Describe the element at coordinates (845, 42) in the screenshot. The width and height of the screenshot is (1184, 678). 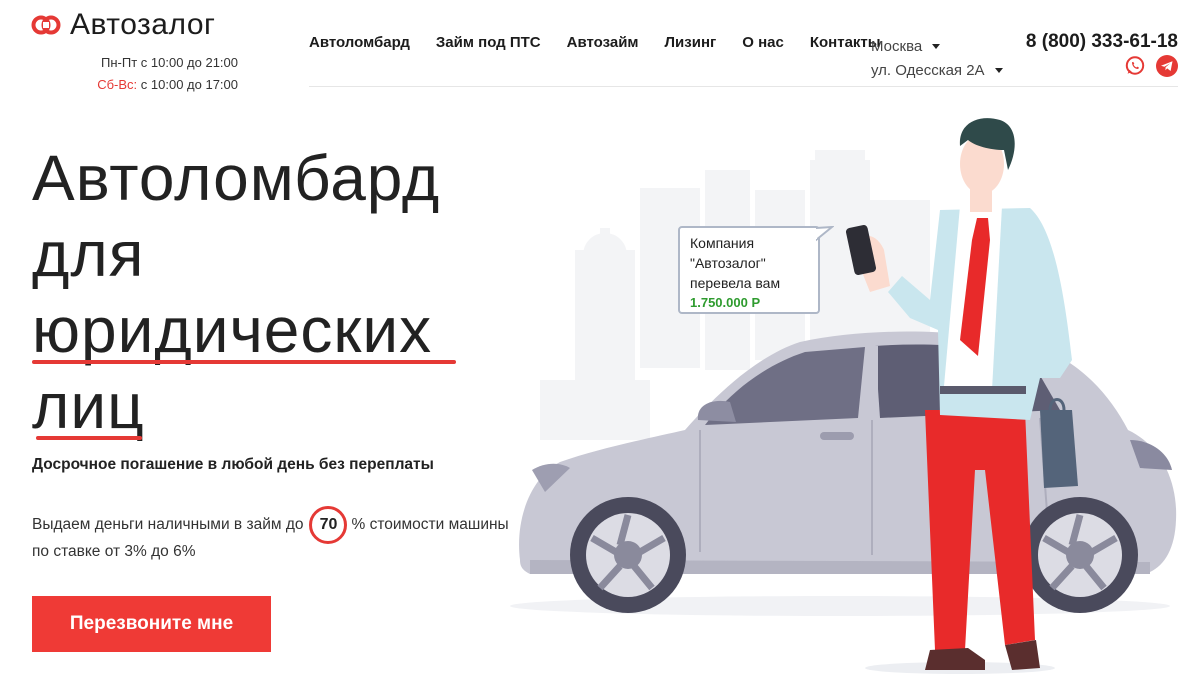
I see `nav-item-contacts: Контакты` at that location.